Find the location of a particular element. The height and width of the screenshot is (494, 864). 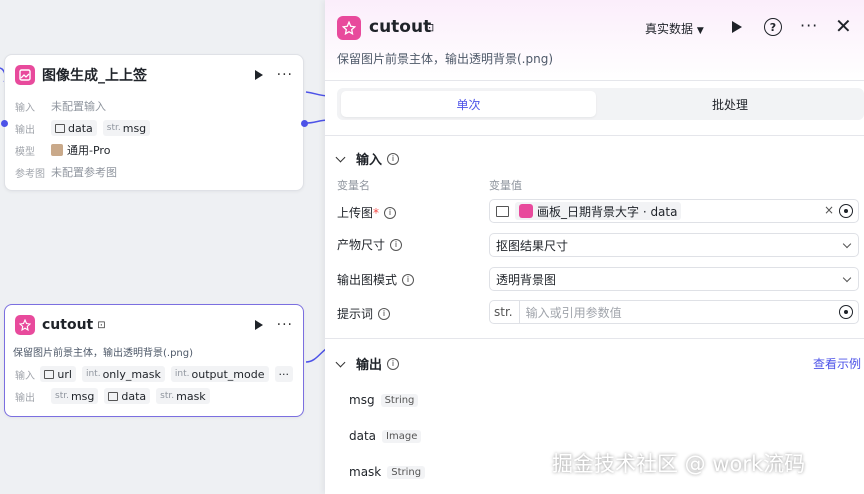

view-example-link: 查看示例 is located at coordinates (837, 363).